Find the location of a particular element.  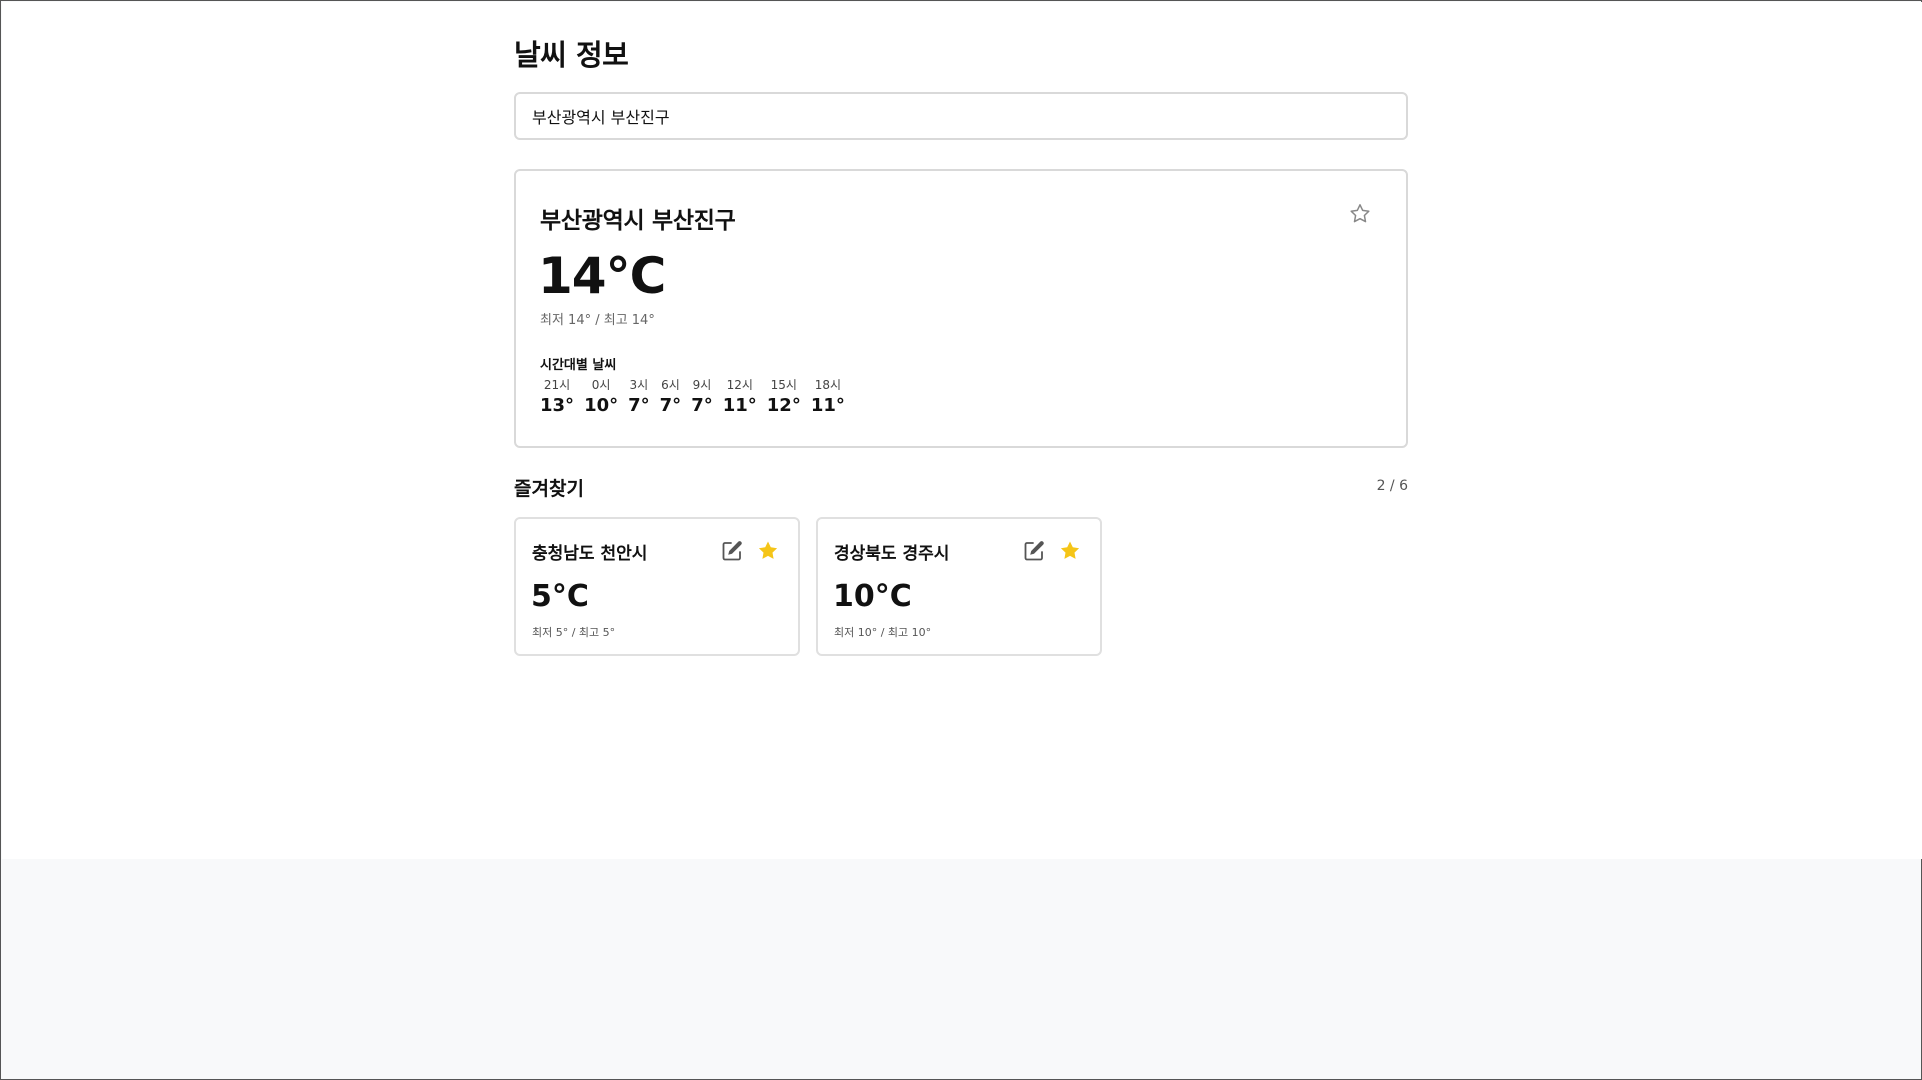

hourly-item: 21시 13° is located at coordinates (557, 398).